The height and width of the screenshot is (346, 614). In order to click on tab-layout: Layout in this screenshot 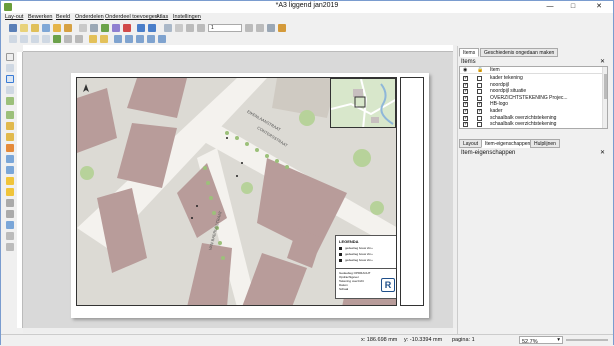, I will do `click(471, 143)`.